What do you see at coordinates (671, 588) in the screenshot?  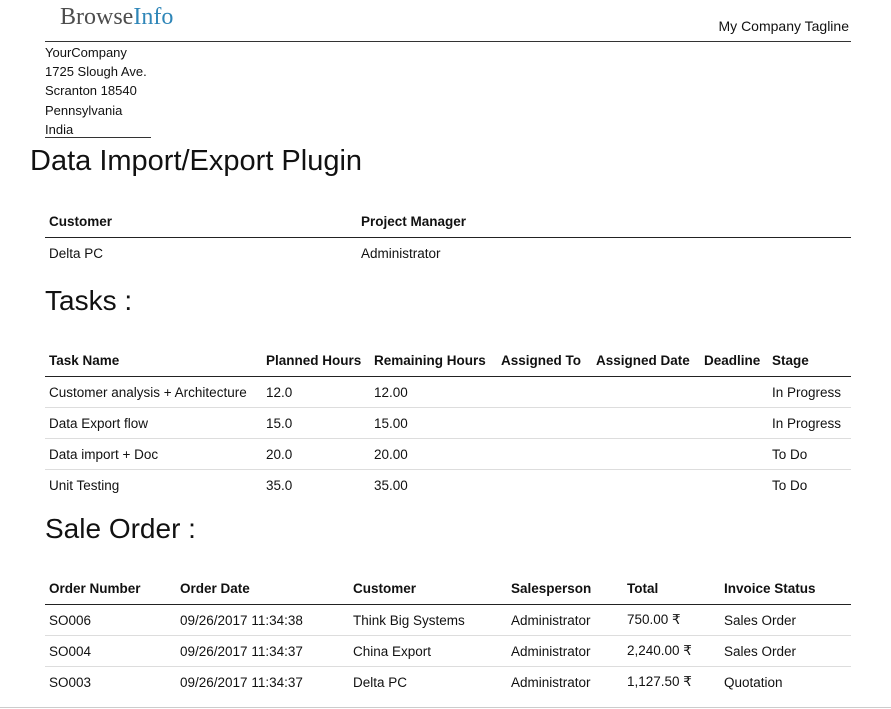 I see `total-header: Total` at bounding box center [671, 588].